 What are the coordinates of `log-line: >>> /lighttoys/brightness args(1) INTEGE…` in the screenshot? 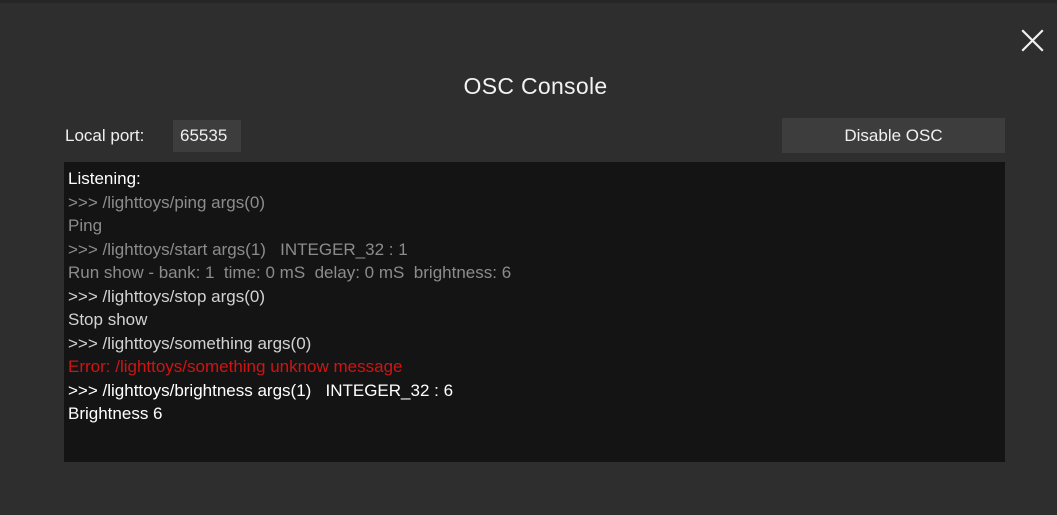 It's located at (261, 390).